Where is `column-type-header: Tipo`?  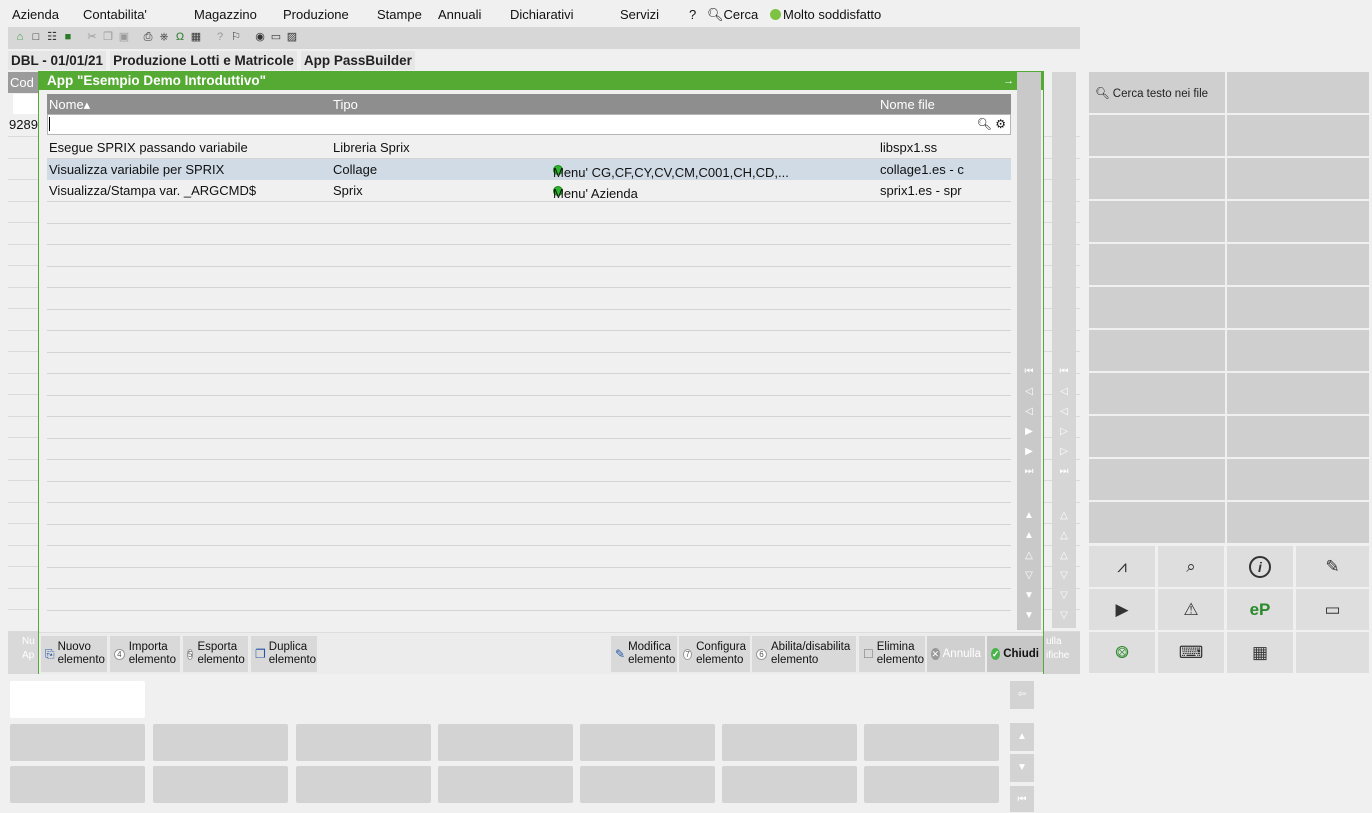
column-type-header: Tipo is located at coordinates (345, 104).